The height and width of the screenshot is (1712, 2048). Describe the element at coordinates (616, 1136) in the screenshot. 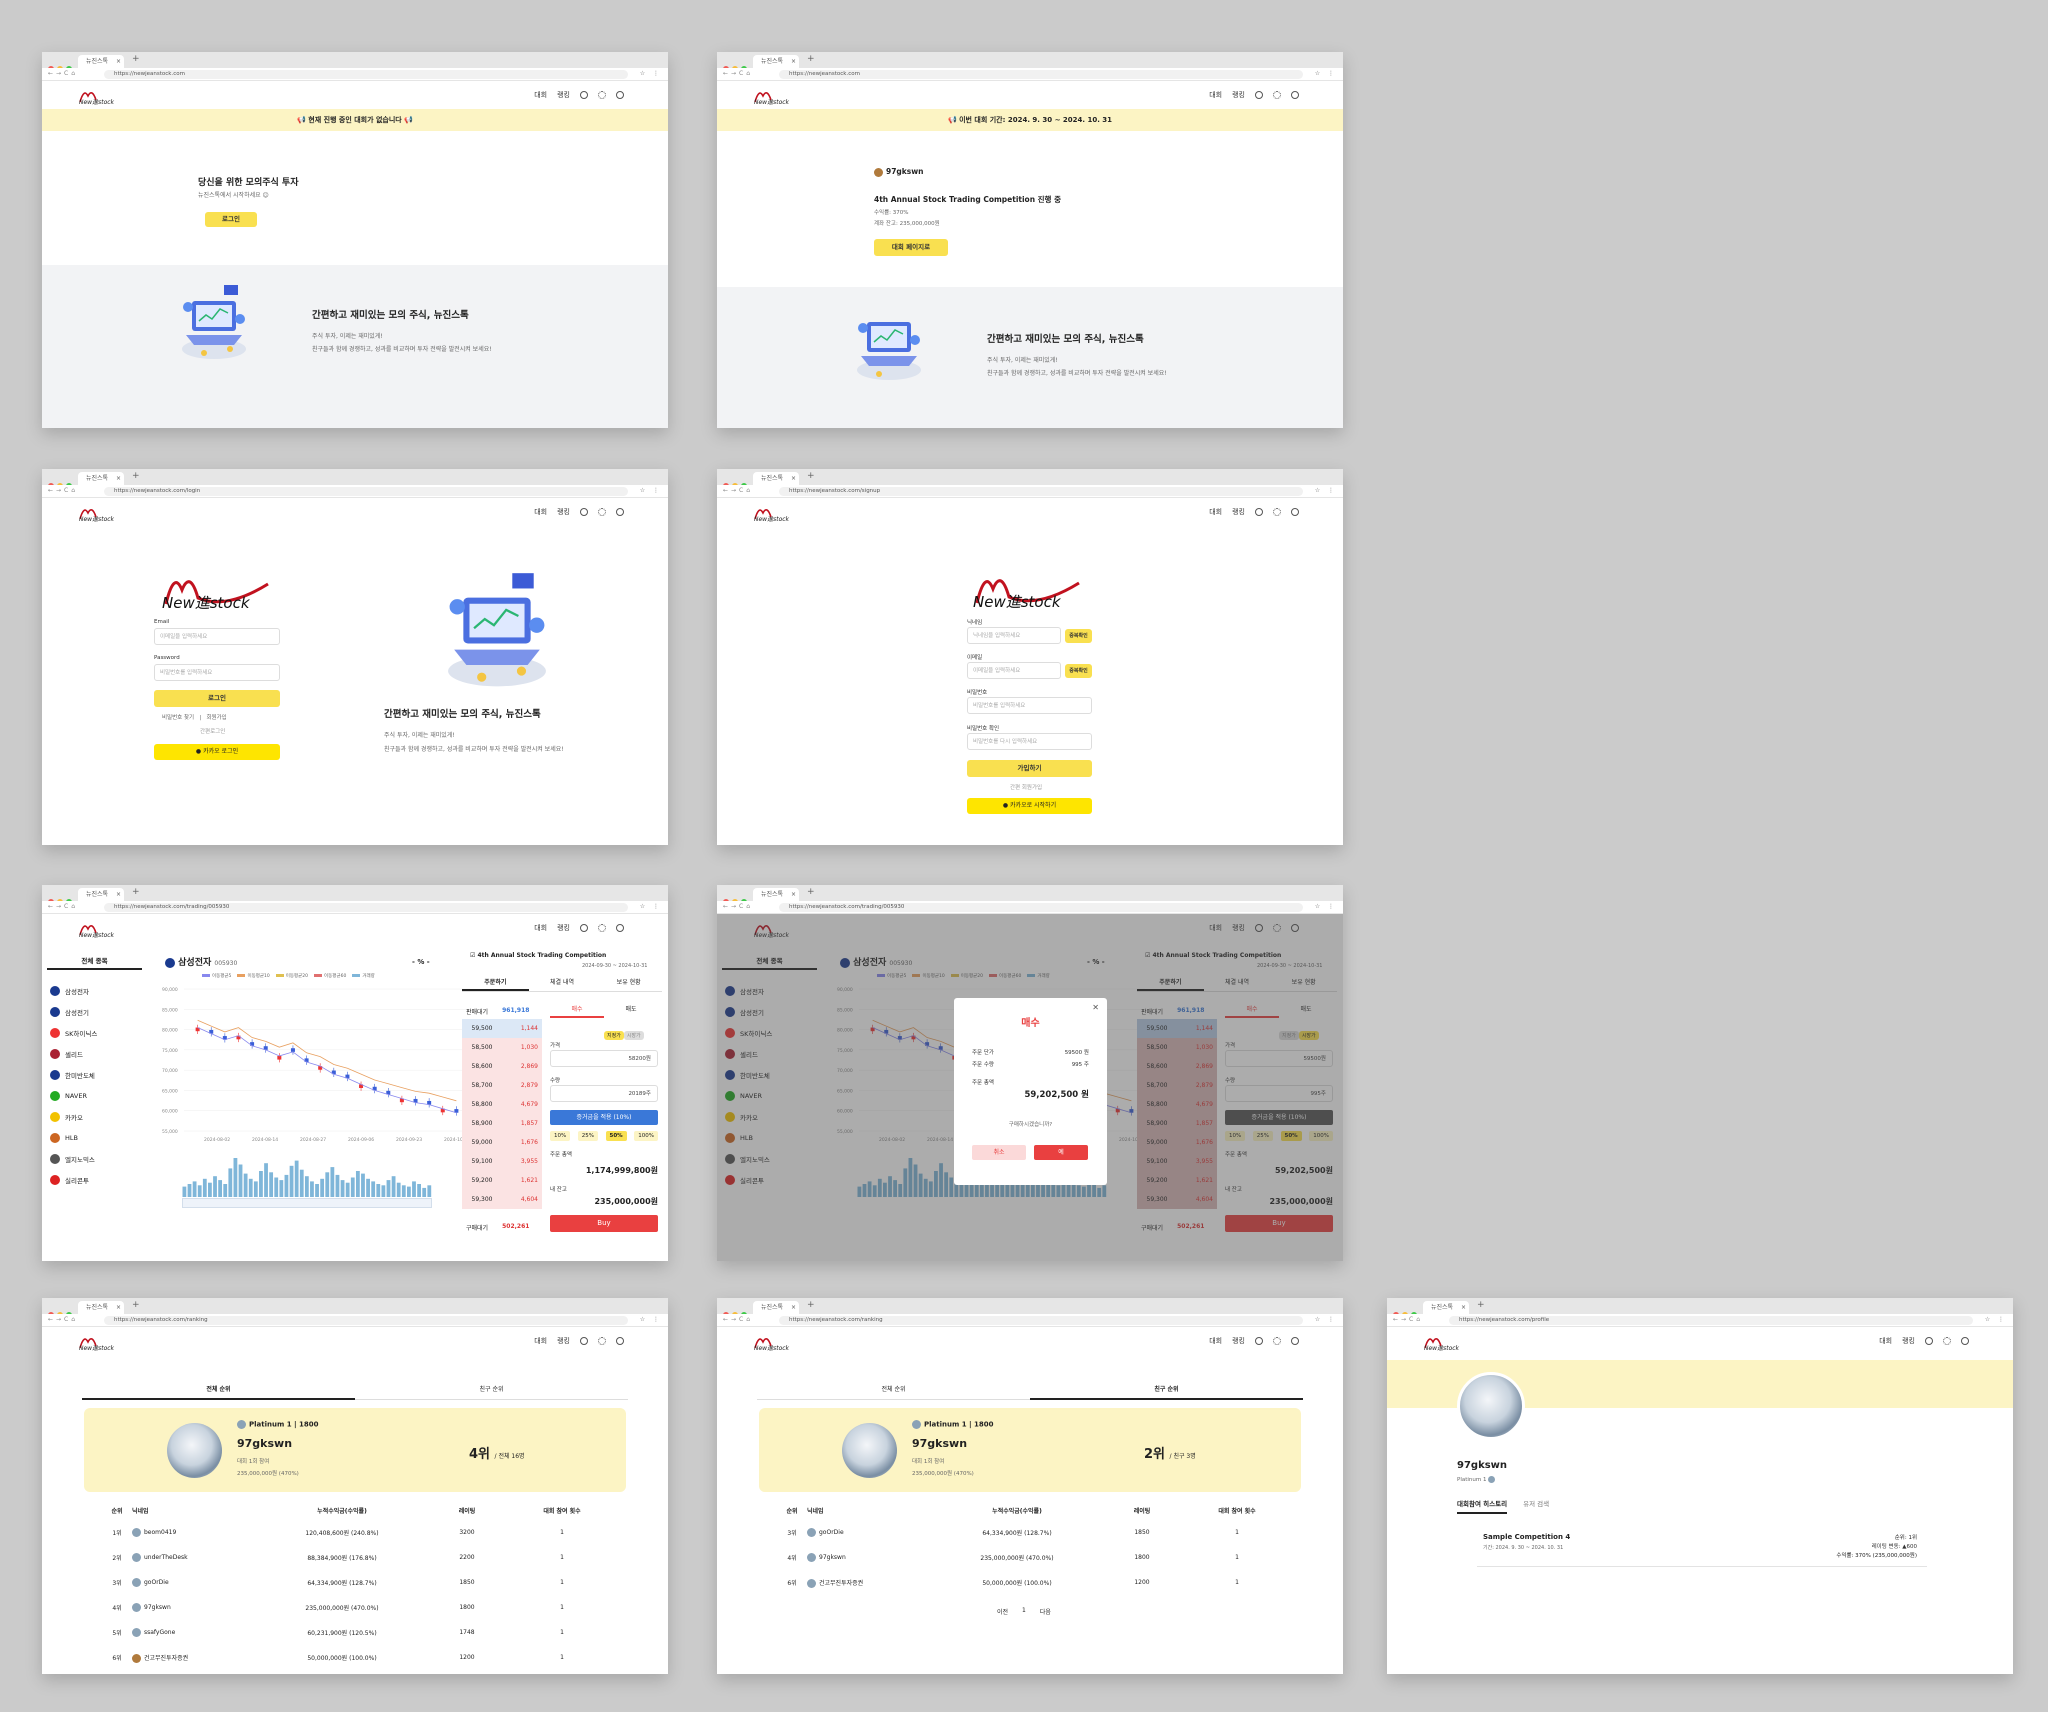

I see `percent-button: 50%` at that location.